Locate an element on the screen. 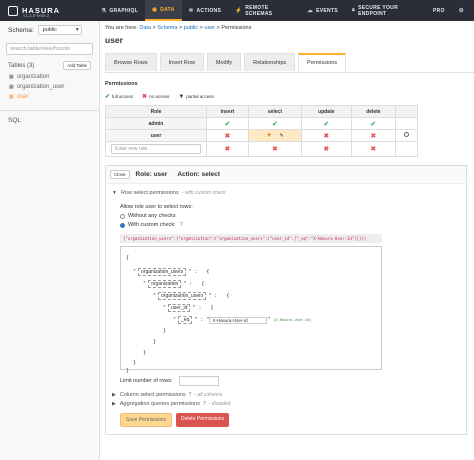 The width and height of the screenshot is (474, 460). editor-action: Action: select is located at coordinates (198, 174).